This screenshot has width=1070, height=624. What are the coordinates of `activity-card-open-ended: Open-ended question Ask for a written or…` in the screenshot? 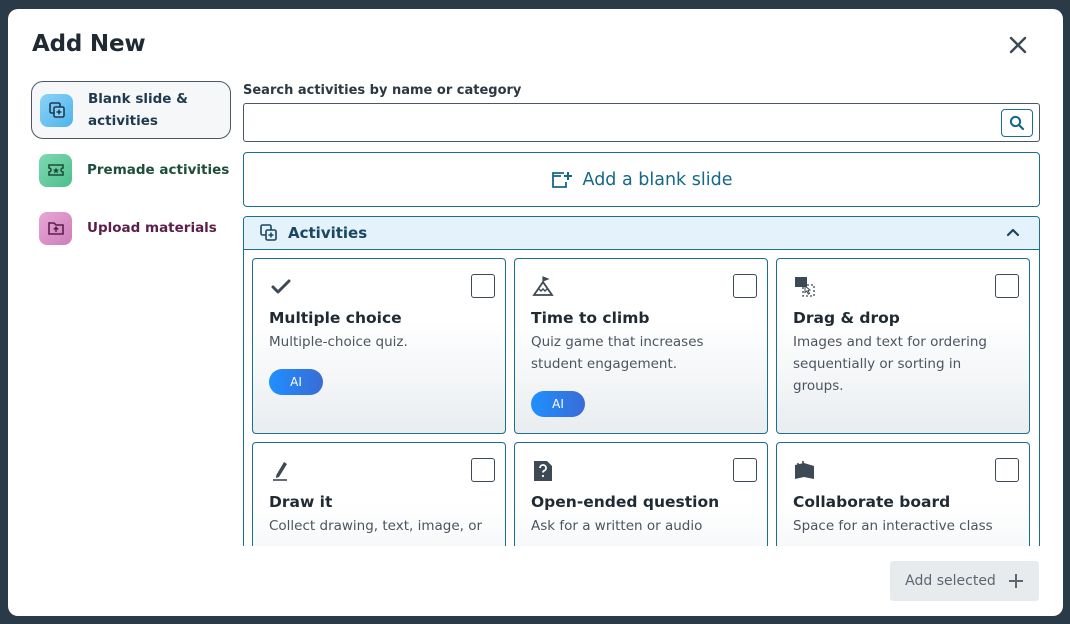 It's located at (641, 494).